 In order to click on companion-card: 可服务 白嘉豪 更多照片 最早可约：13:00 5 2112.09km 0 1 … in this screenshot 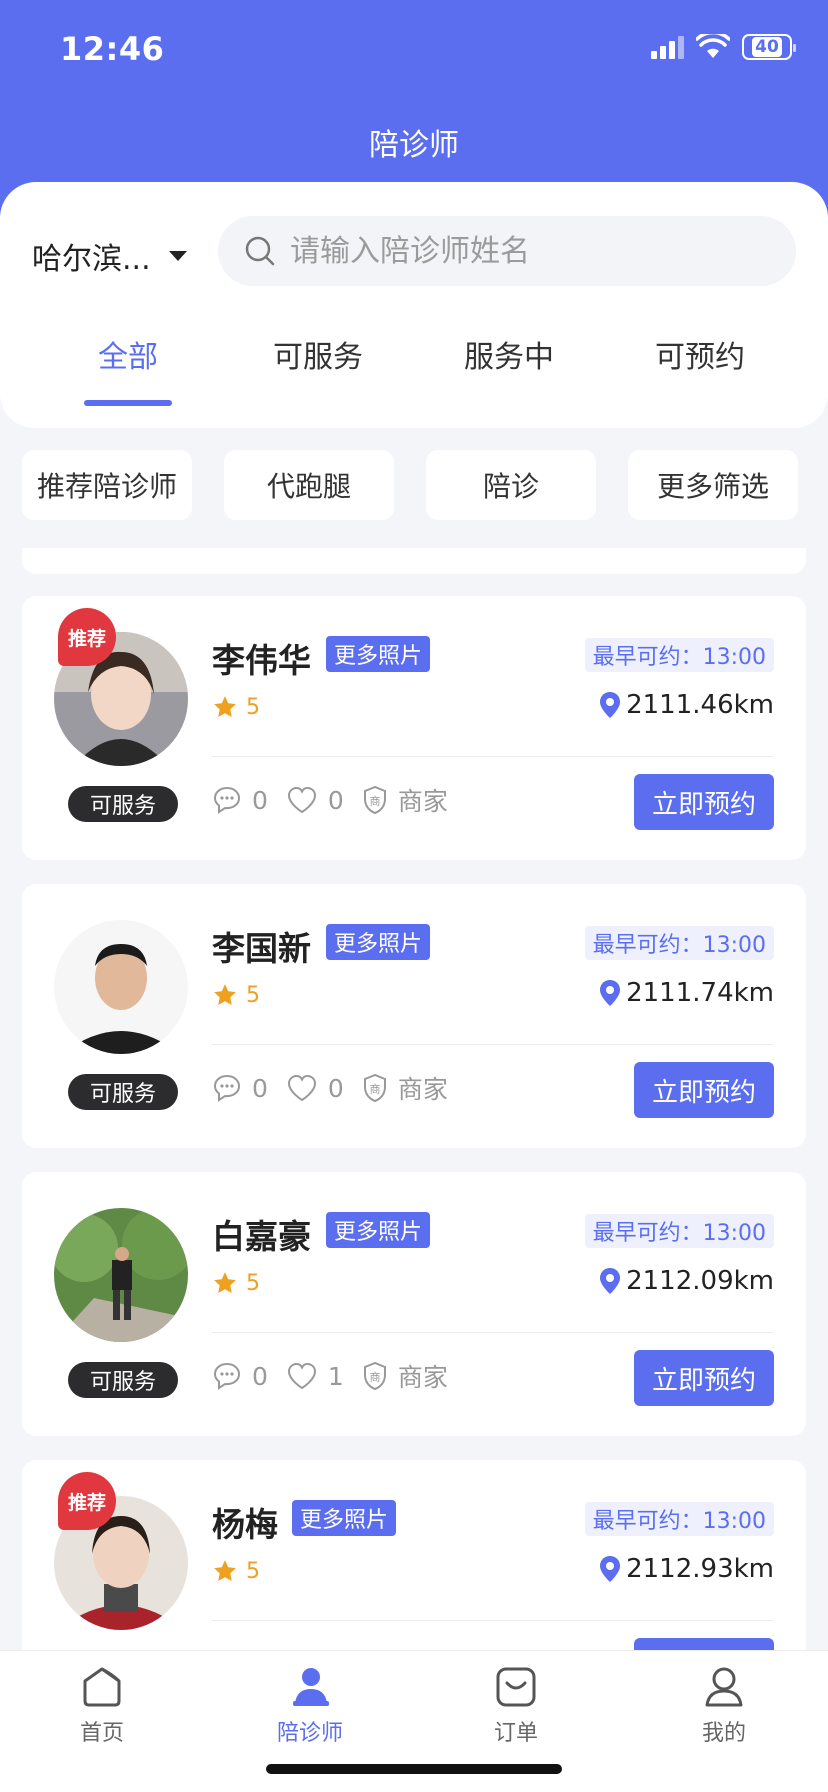, I will do `click(414, 1304)`.